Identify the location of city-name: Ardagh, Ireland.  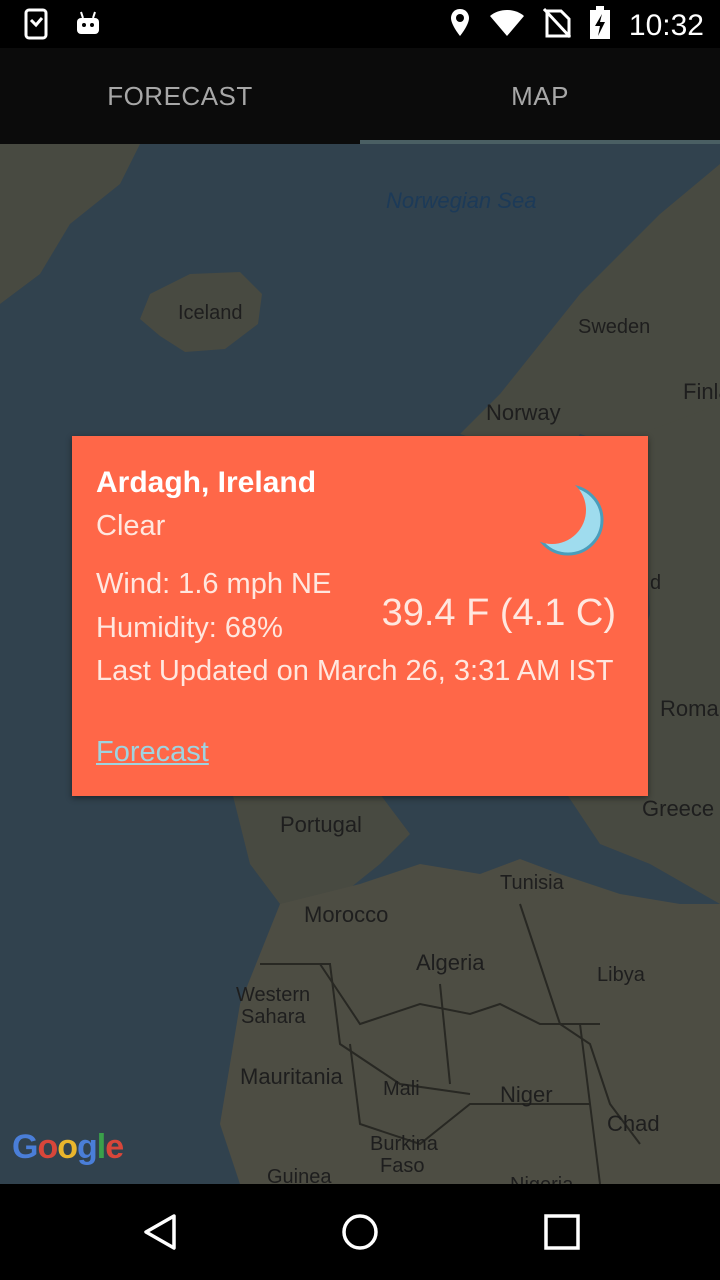
(206, 482).